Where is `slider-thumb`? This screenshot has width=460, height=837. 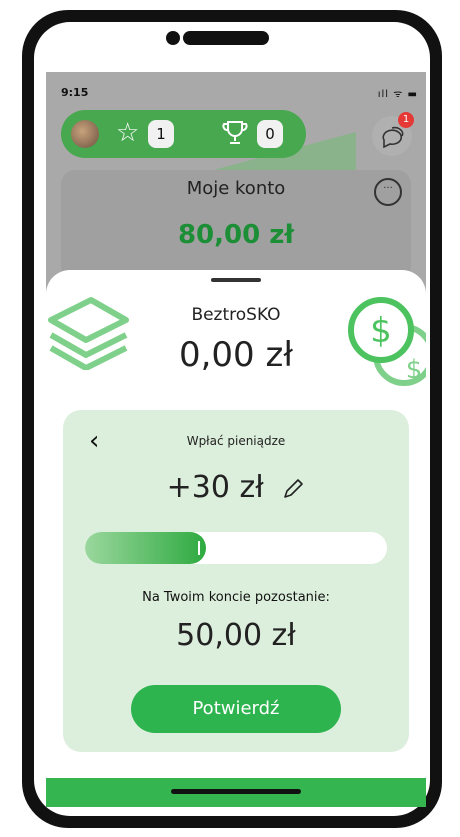 slider-thumb is located at coordinates (198, 548).